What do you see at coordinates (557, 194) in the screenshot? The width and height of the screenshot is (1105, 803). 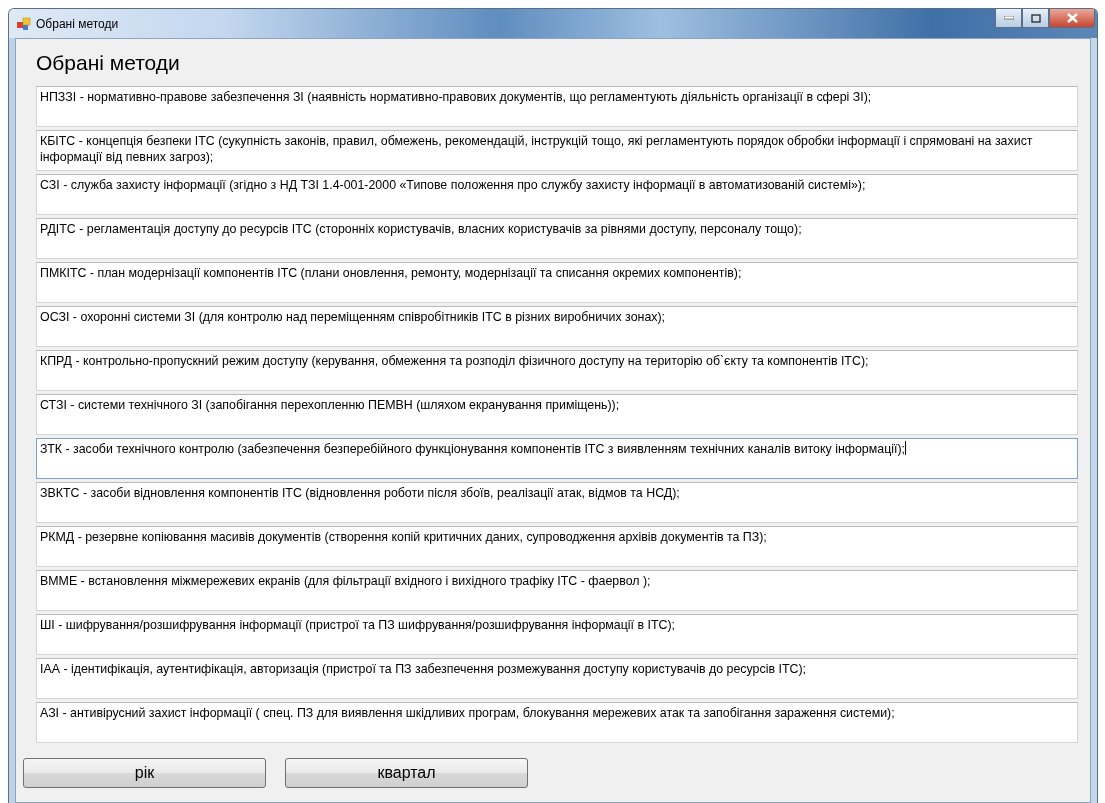 I see `text-field: СЗІ - служба захисту інформації (згідно з НД ТЗІ 1.4-001-2000 «Типове положення про службу захисту інформації в автоматизованій системі»);` at bounding box center [557, 194].